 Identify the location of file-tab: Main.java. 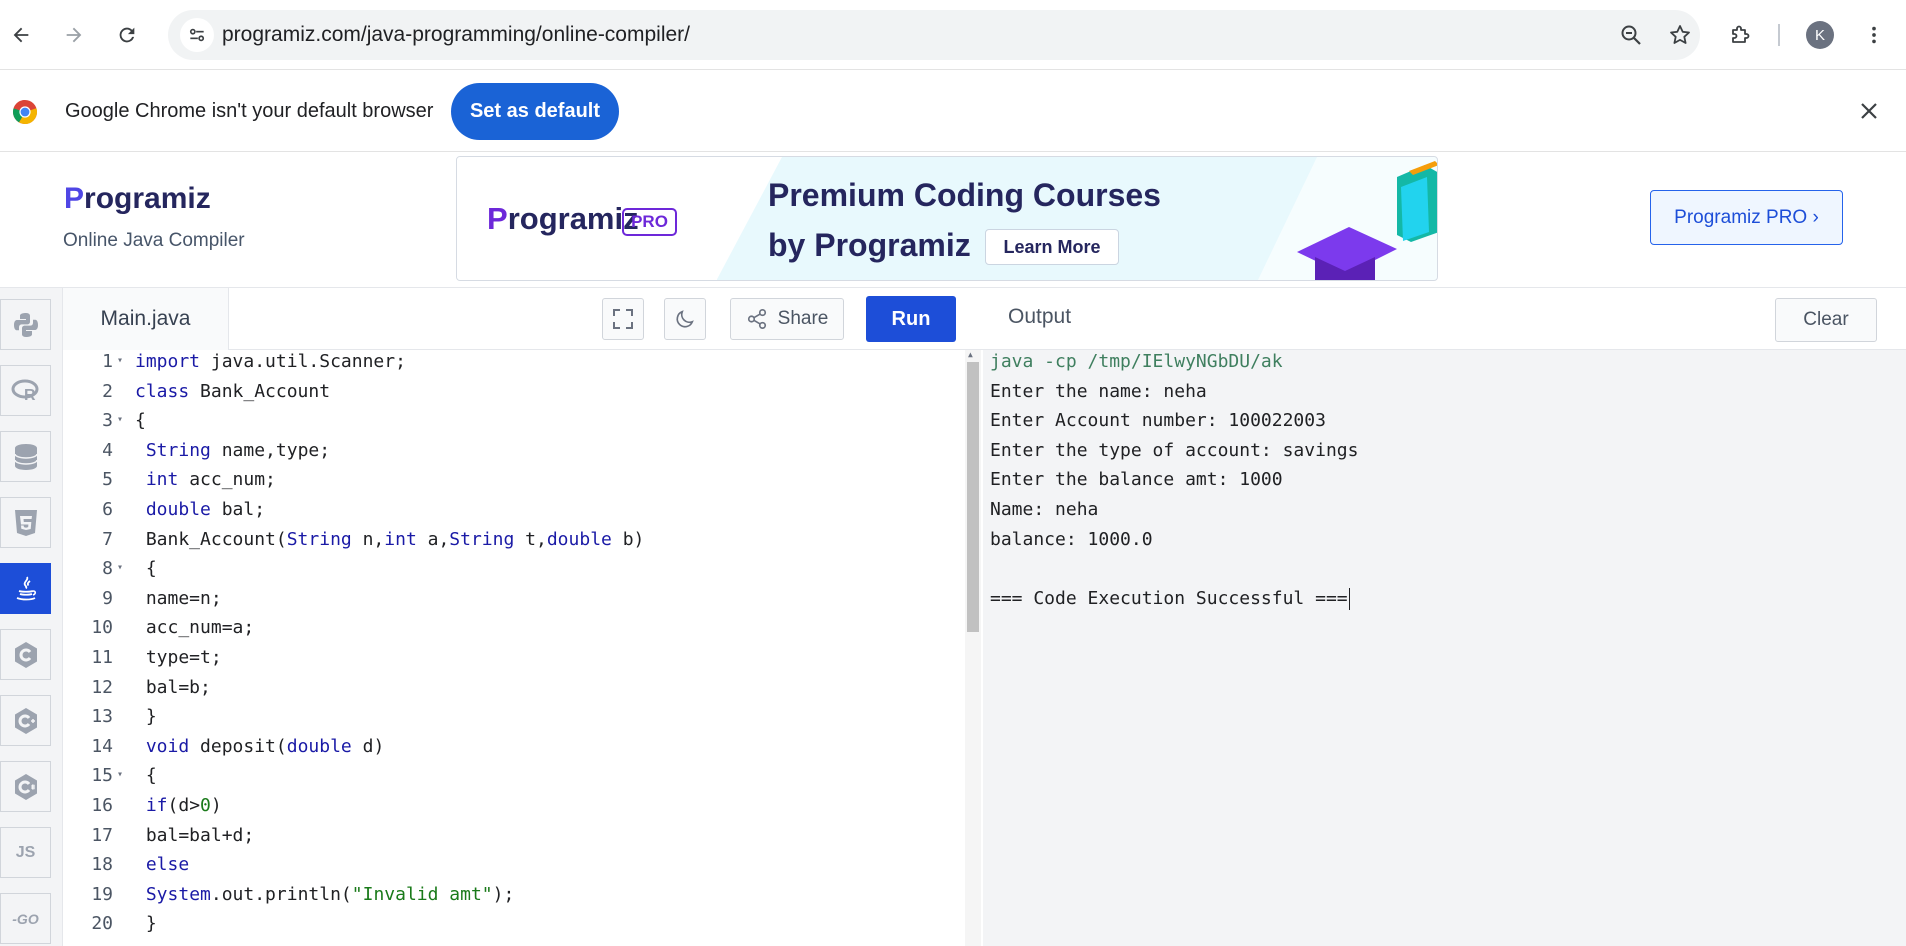
(146, 319).